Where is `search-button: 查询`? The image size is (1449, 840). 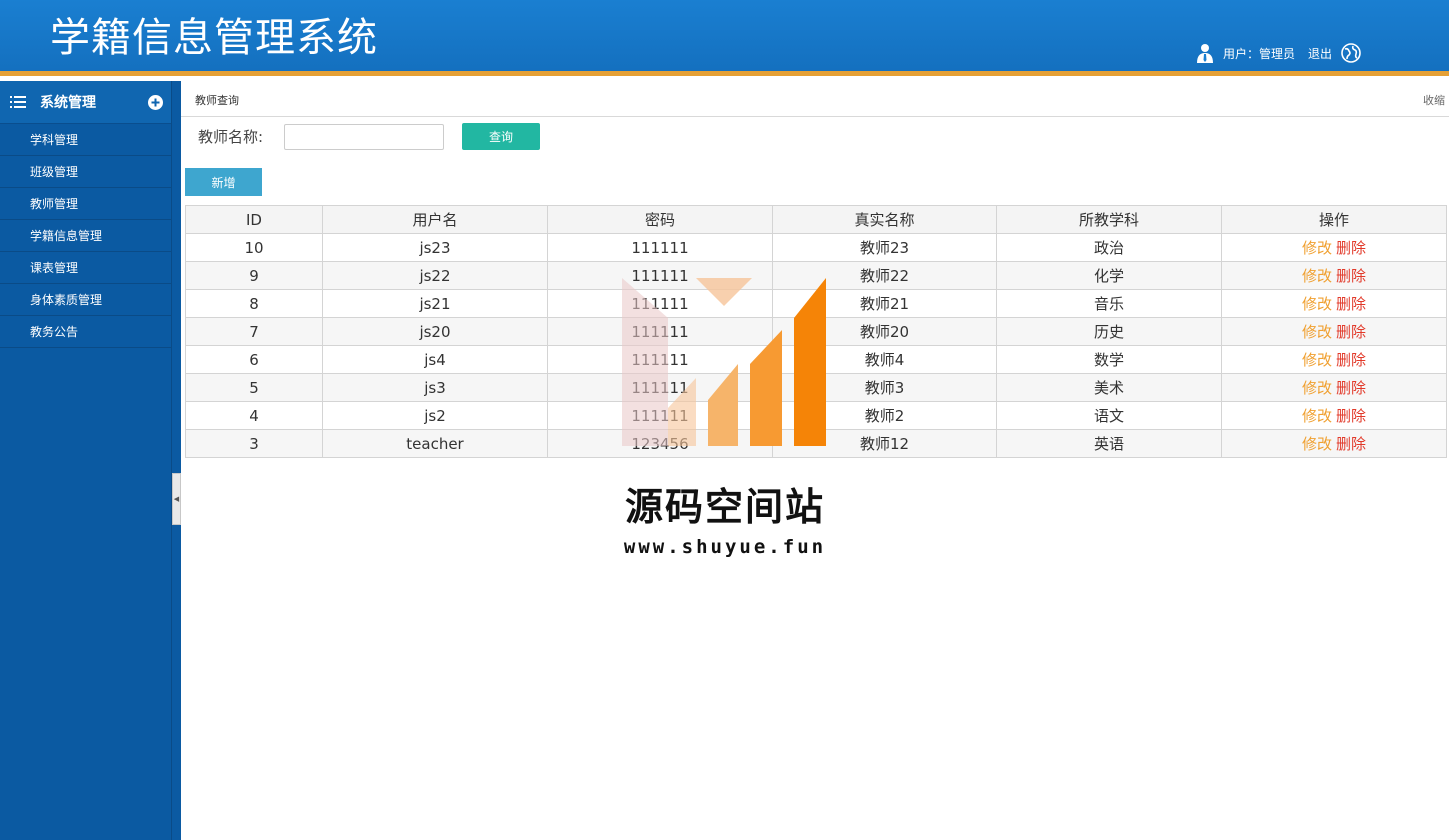
search-button: 查询 is located at coordinates (501, 136).